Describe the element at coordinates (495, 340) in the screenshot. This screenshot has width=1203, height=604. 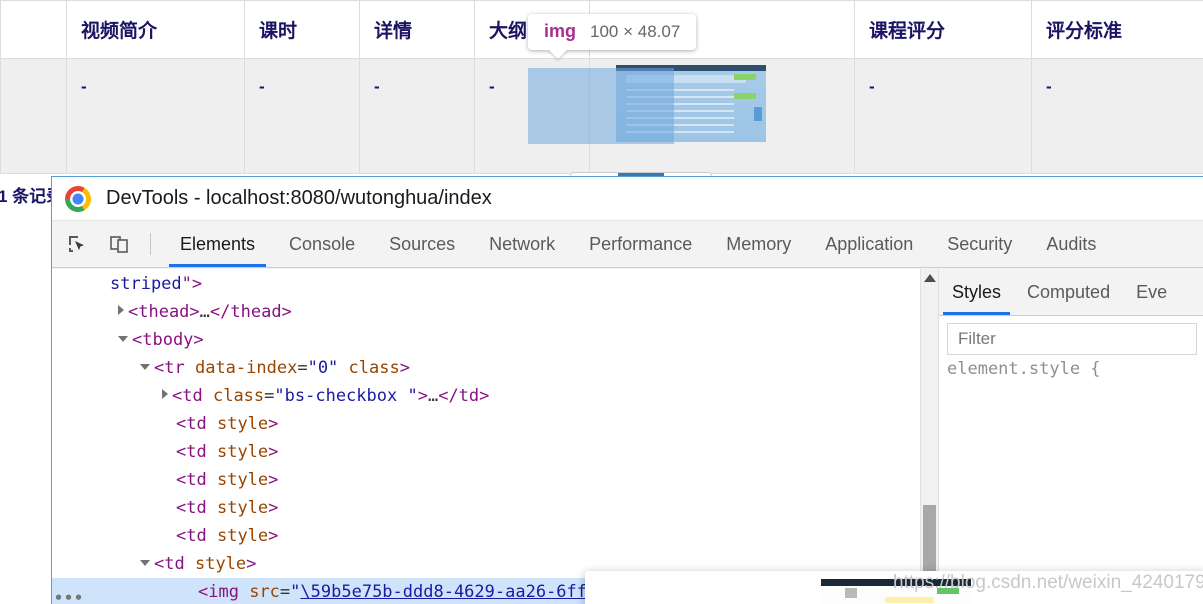
I see `dom-node: <tbody>` at that location.